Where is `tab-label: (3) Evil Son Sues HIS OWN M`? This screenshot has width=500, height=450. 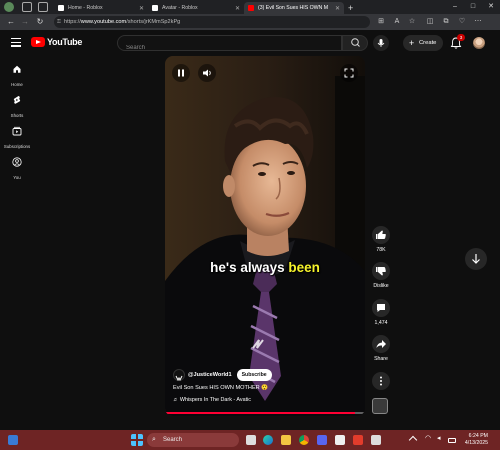
tab-label: (3) Evil Son Sues HIS OWN M is located at coordinates (293, 8).